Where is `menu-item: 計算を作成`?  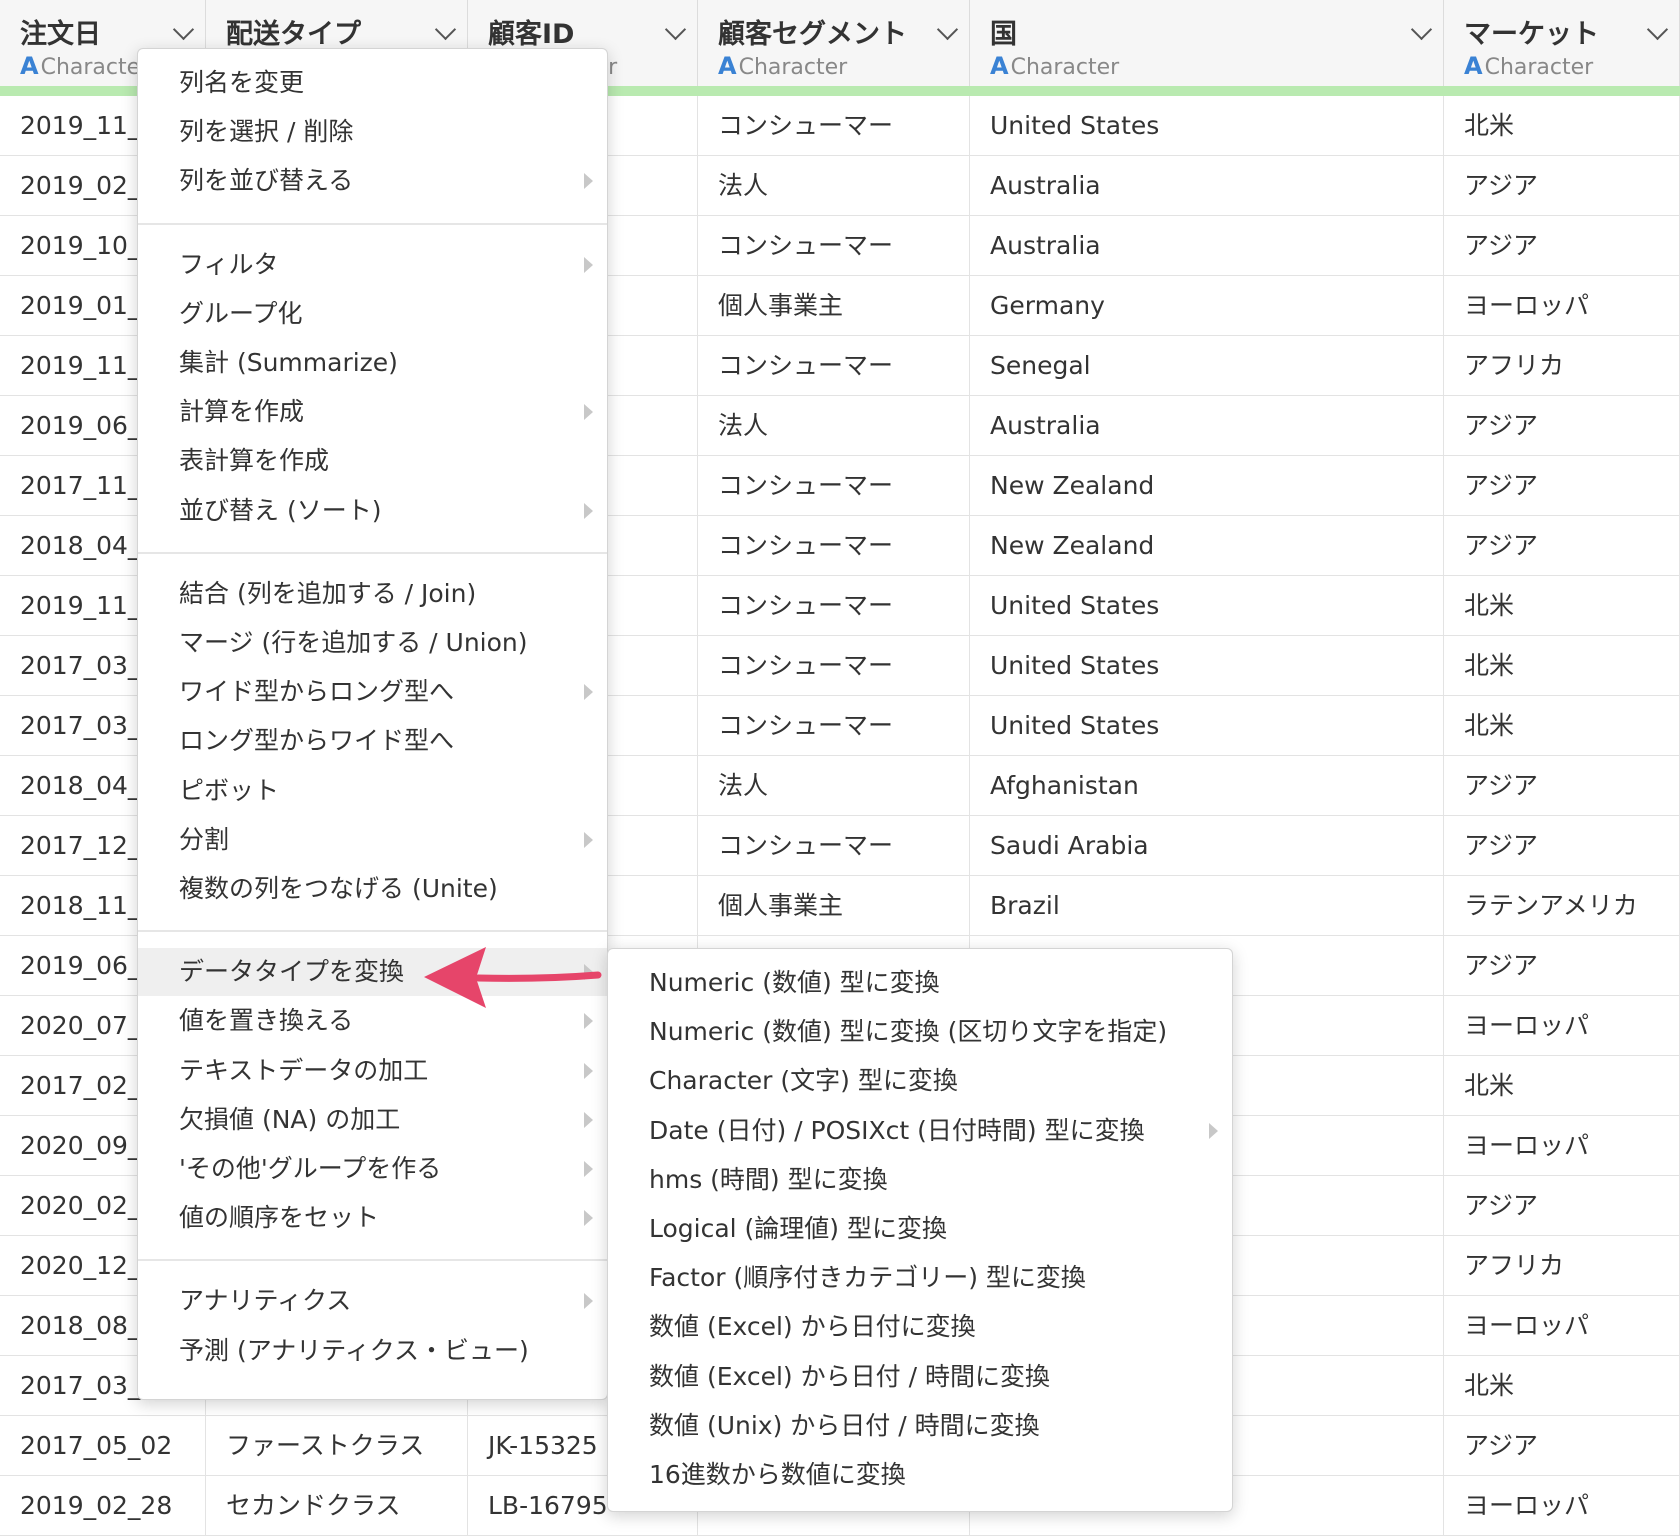
menu-item: 計算を作成 is located at coordinates (372, 412).